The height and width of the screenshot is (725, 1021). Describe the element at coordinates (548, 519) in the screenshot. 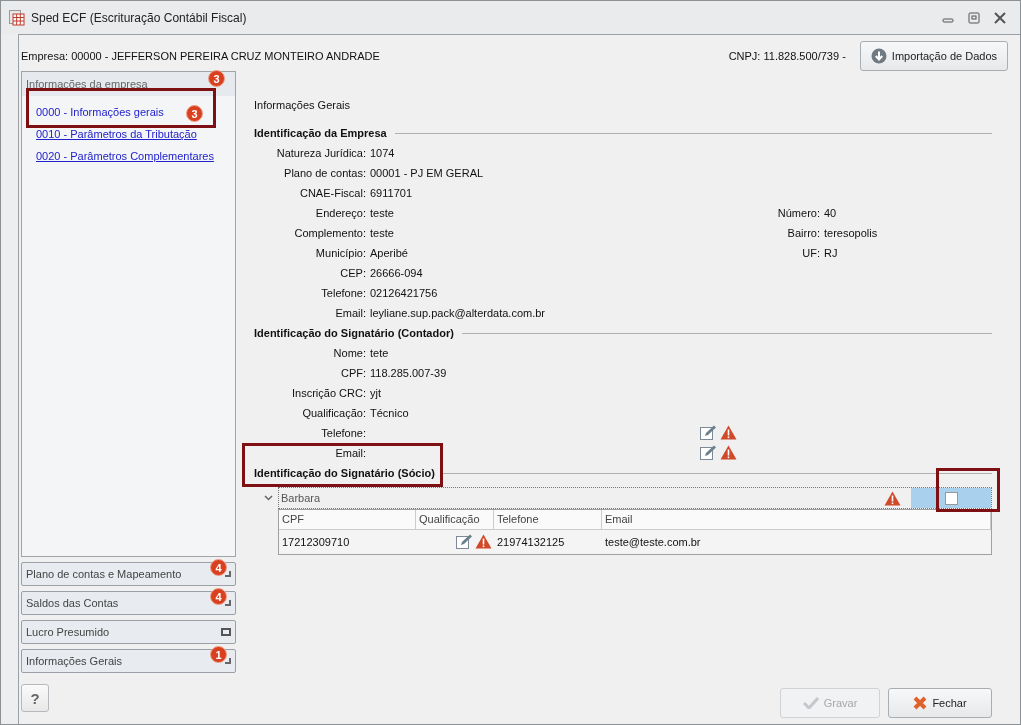

I see `column-header: Telefone` at that location.